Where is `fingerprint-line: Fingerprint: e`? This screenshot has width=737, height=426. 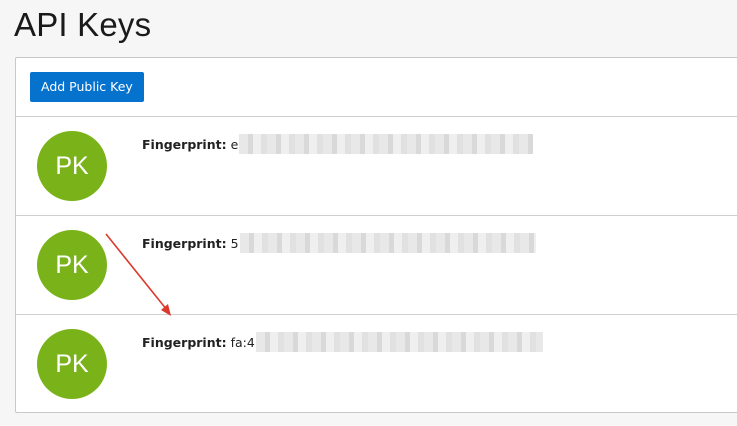
fingerprint-line: Fingerprint: e is located at coordinates (338, 144).